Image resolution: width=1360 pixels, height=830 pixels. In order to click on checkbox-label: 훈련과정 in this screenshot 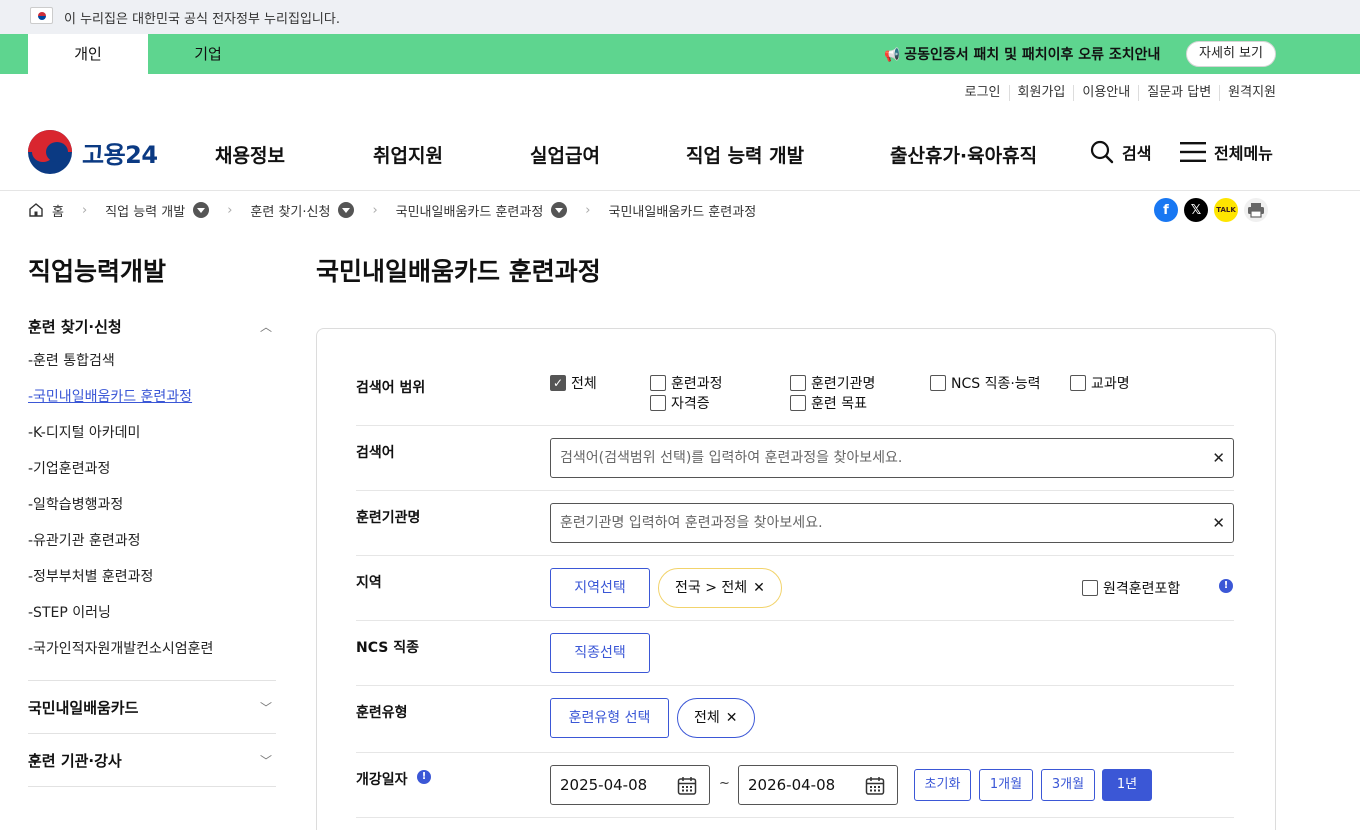, I will do `click(697, 384)`.